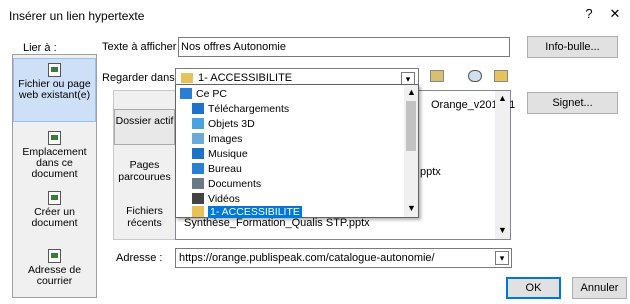  Describe the element at coordinates (226, 184) in the screenshot. I see `dropdown-item: Documents` at that location.